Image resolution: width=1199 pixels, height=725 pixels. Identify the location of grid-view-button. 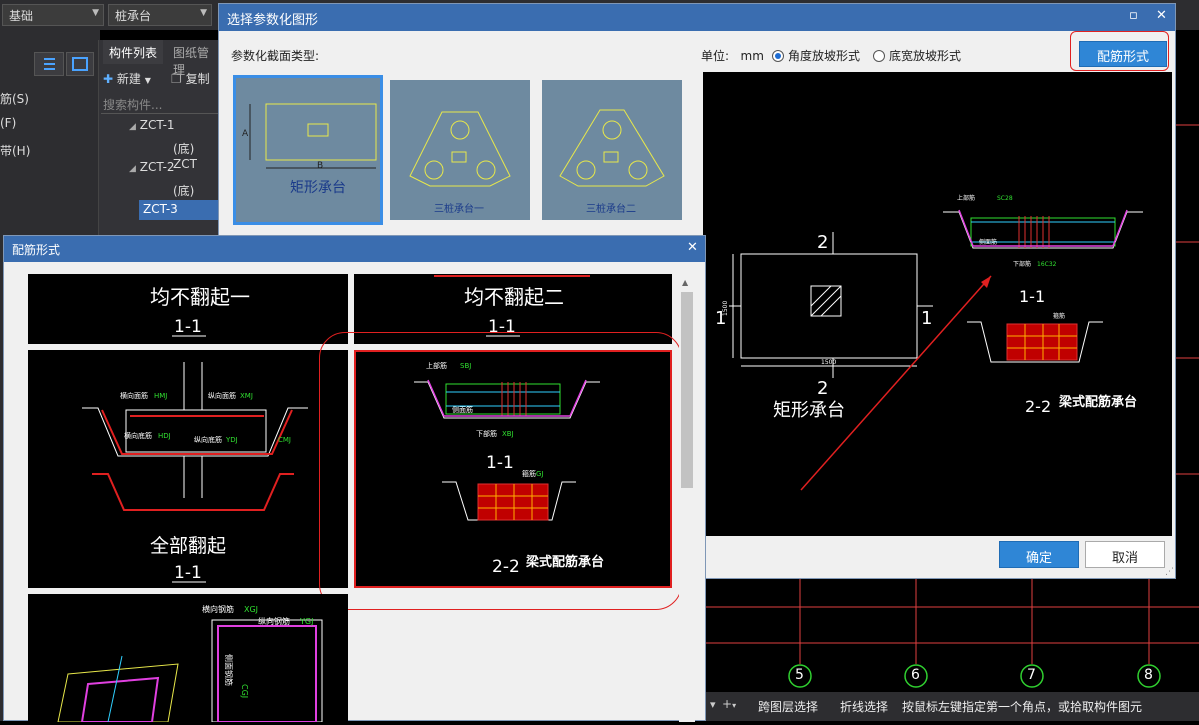
(80, 64).